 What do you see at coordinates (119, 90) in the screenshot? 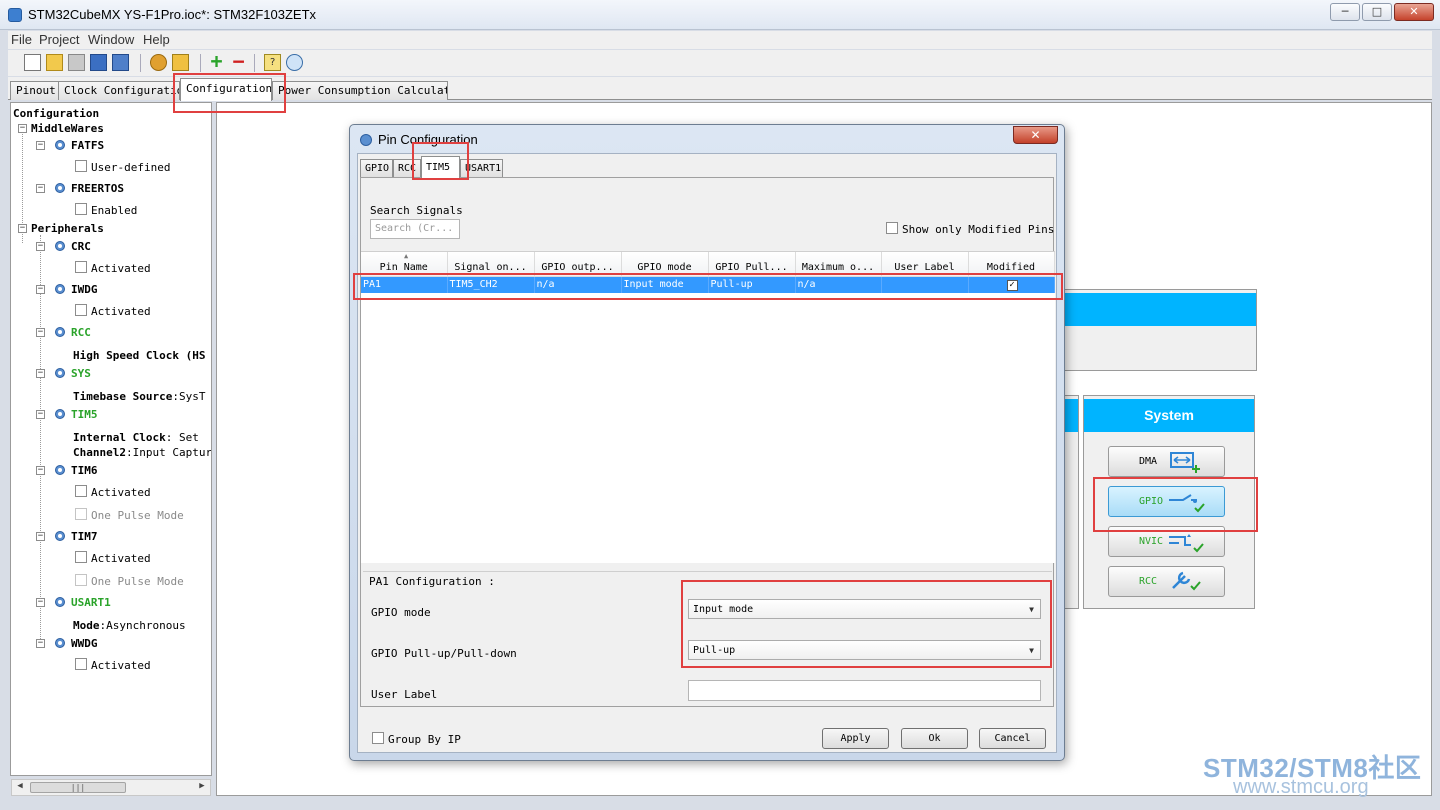
I see `tab-clock-configuration: Clock Configuration` at bounding box center [119, 90].